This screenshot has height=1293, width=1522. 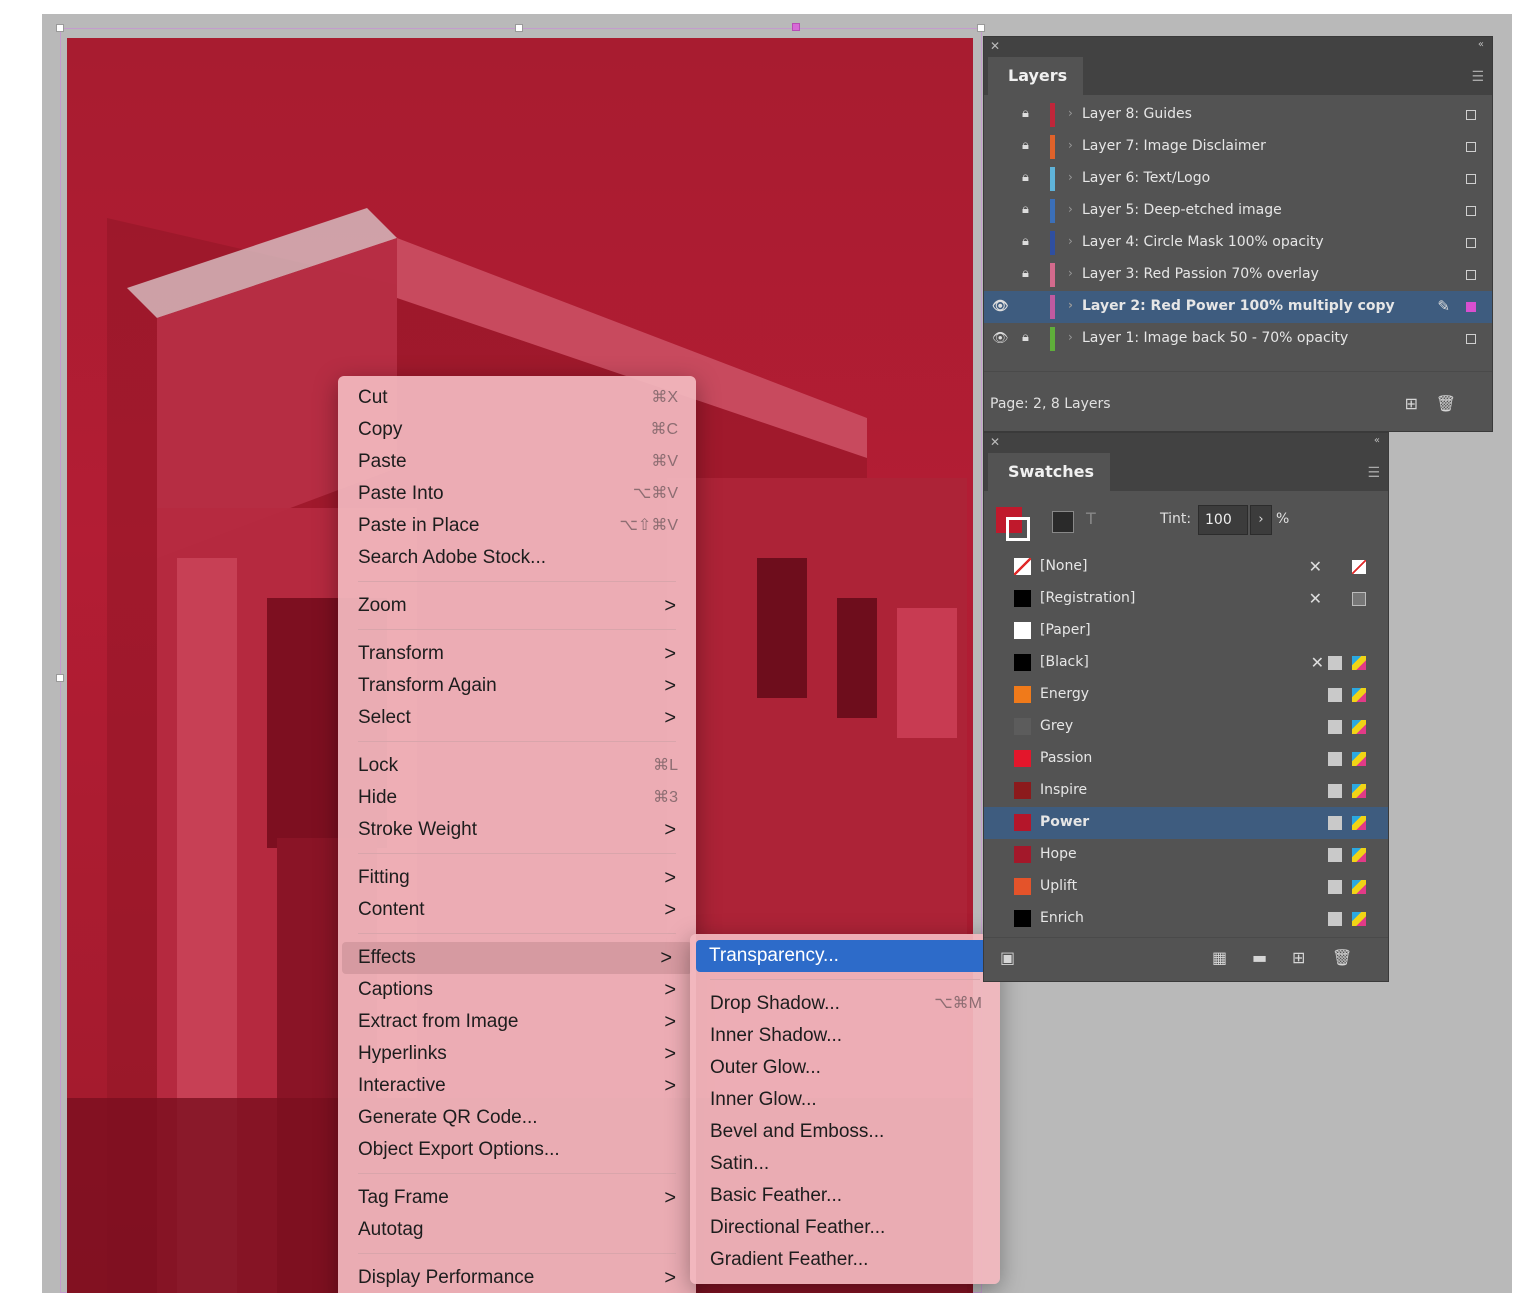 I want to click on swatch-views-icon: ▦, so click(x=1219, y=957).